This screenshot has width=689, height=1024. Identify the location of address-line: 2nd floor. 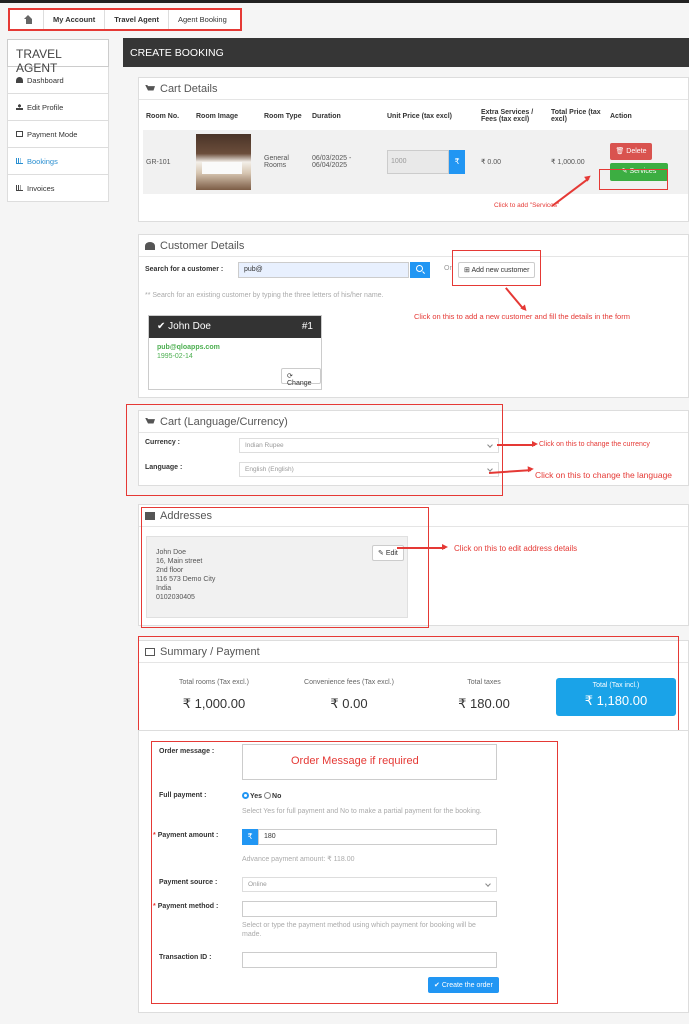
(170, 570).